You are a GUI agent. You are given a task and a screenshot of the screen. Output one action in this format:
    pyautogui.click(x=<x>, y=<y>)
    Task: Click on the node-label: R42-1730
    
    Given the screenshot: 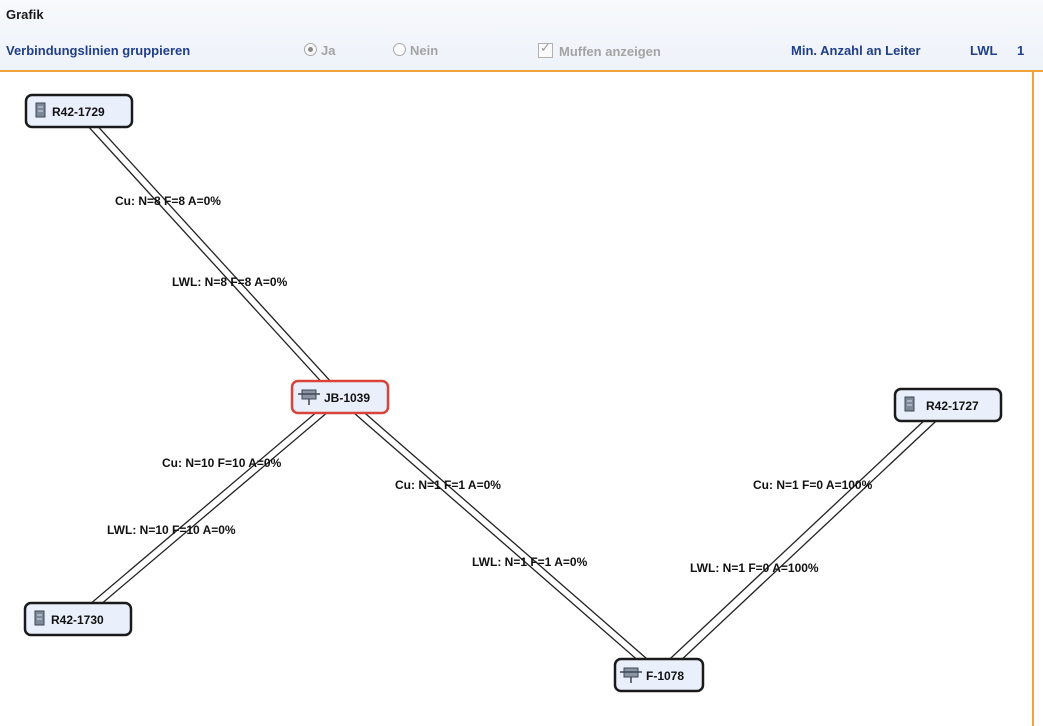 What is the action you would take?
    pyautogui.click(x=77, y=620)
    